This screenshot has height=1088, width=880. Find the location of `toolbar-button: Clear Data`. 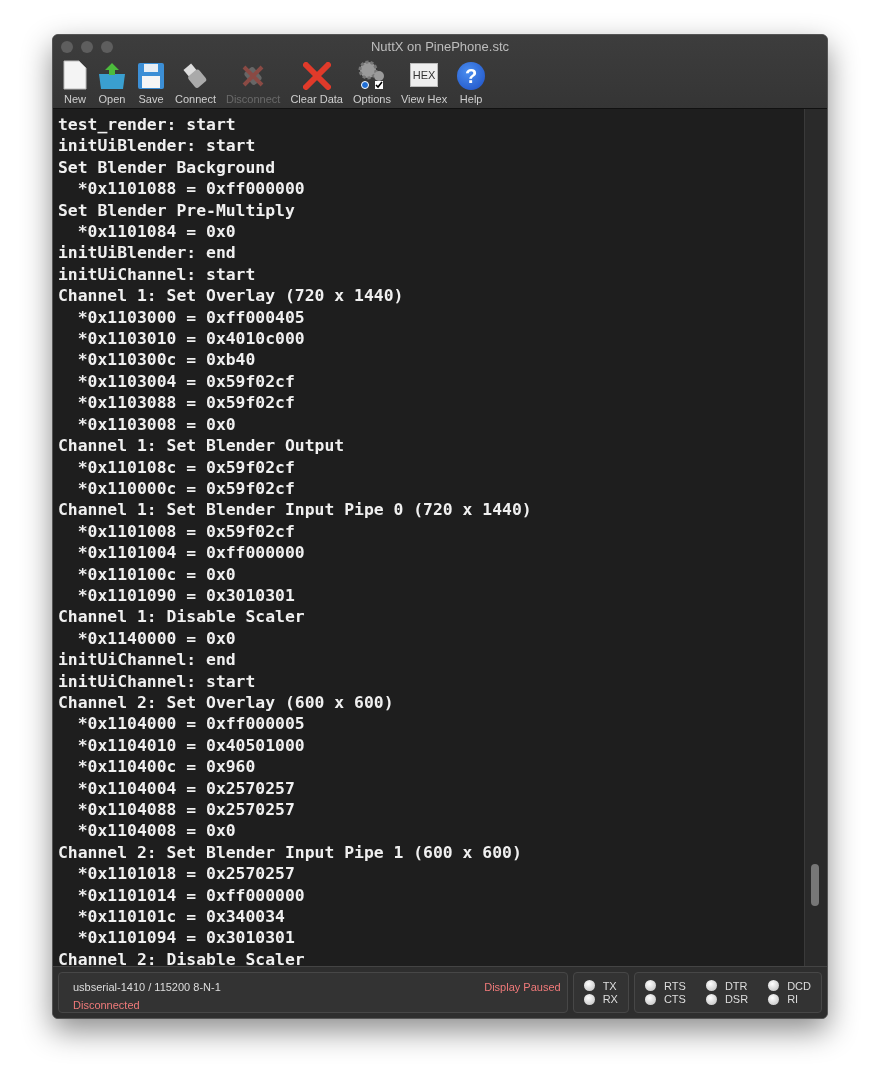

toolbar-button: Clear Data is located at coordinates (316, 81).